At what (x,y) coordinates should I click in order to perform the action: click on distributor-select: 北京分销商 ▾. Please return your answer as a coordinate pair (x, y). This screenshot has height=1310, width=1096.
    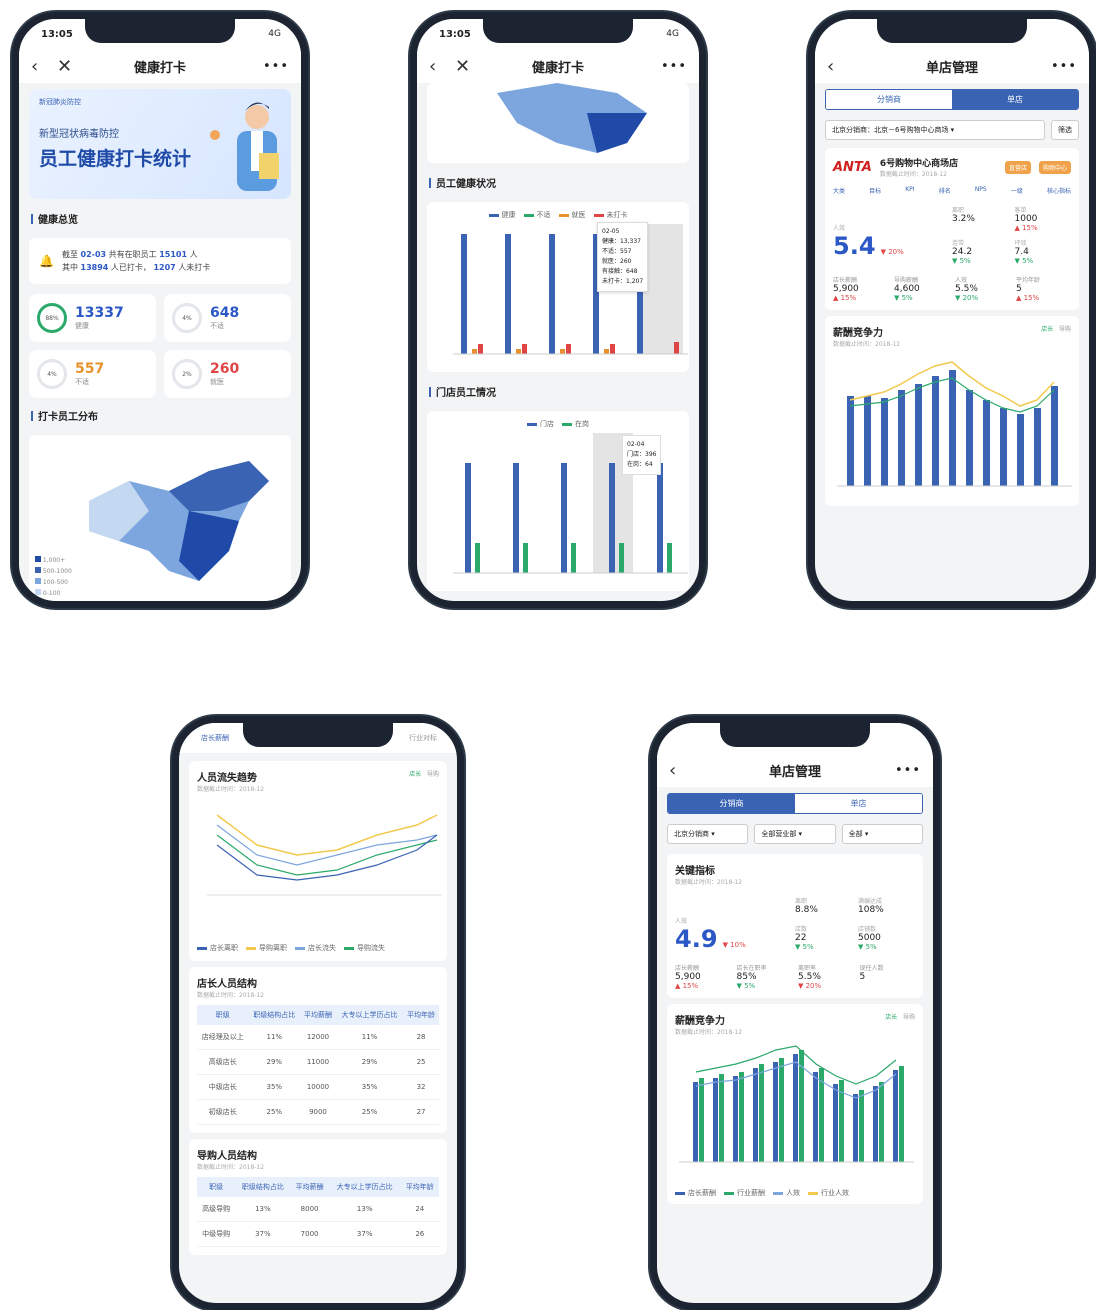
    Looking at the image, I should click on (708, 834).